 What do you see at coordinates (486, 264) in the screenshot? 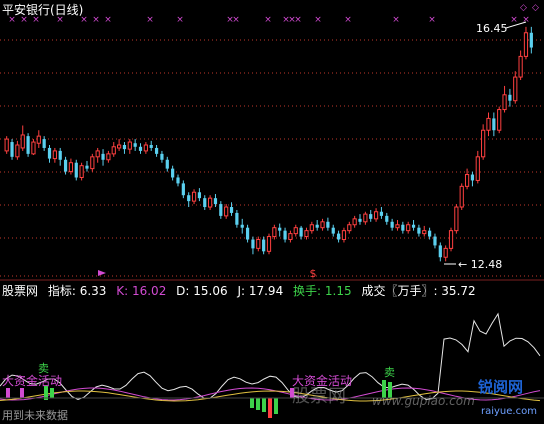
I see `low-price-value: 12.48` at bounding box center [486, 264].